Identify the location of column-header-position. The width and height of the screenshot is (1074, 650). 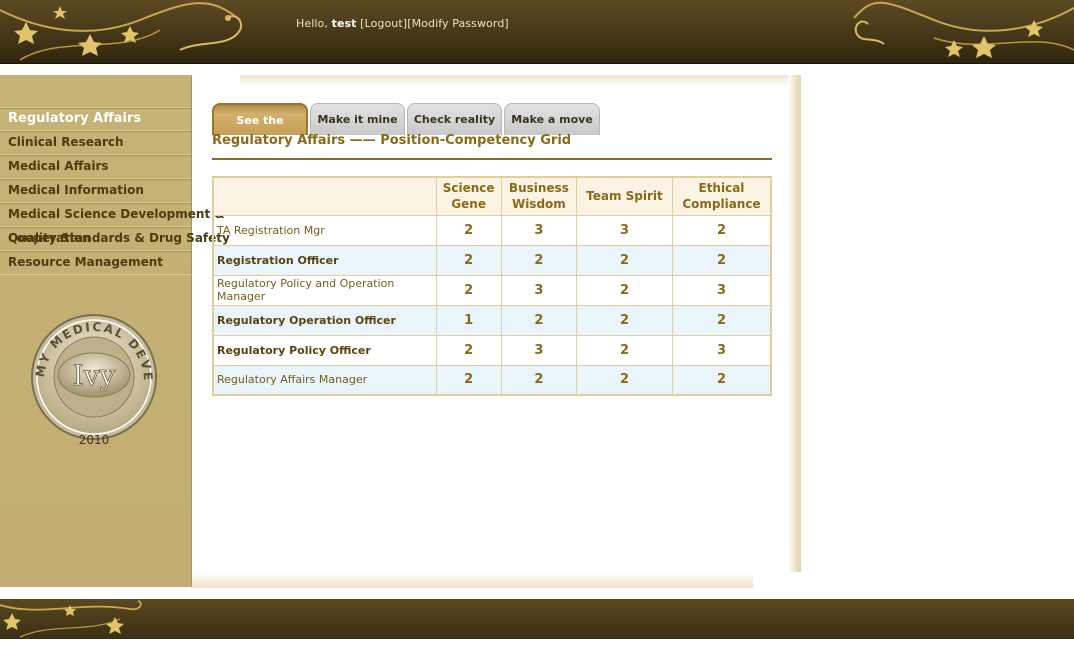
(324, 196).